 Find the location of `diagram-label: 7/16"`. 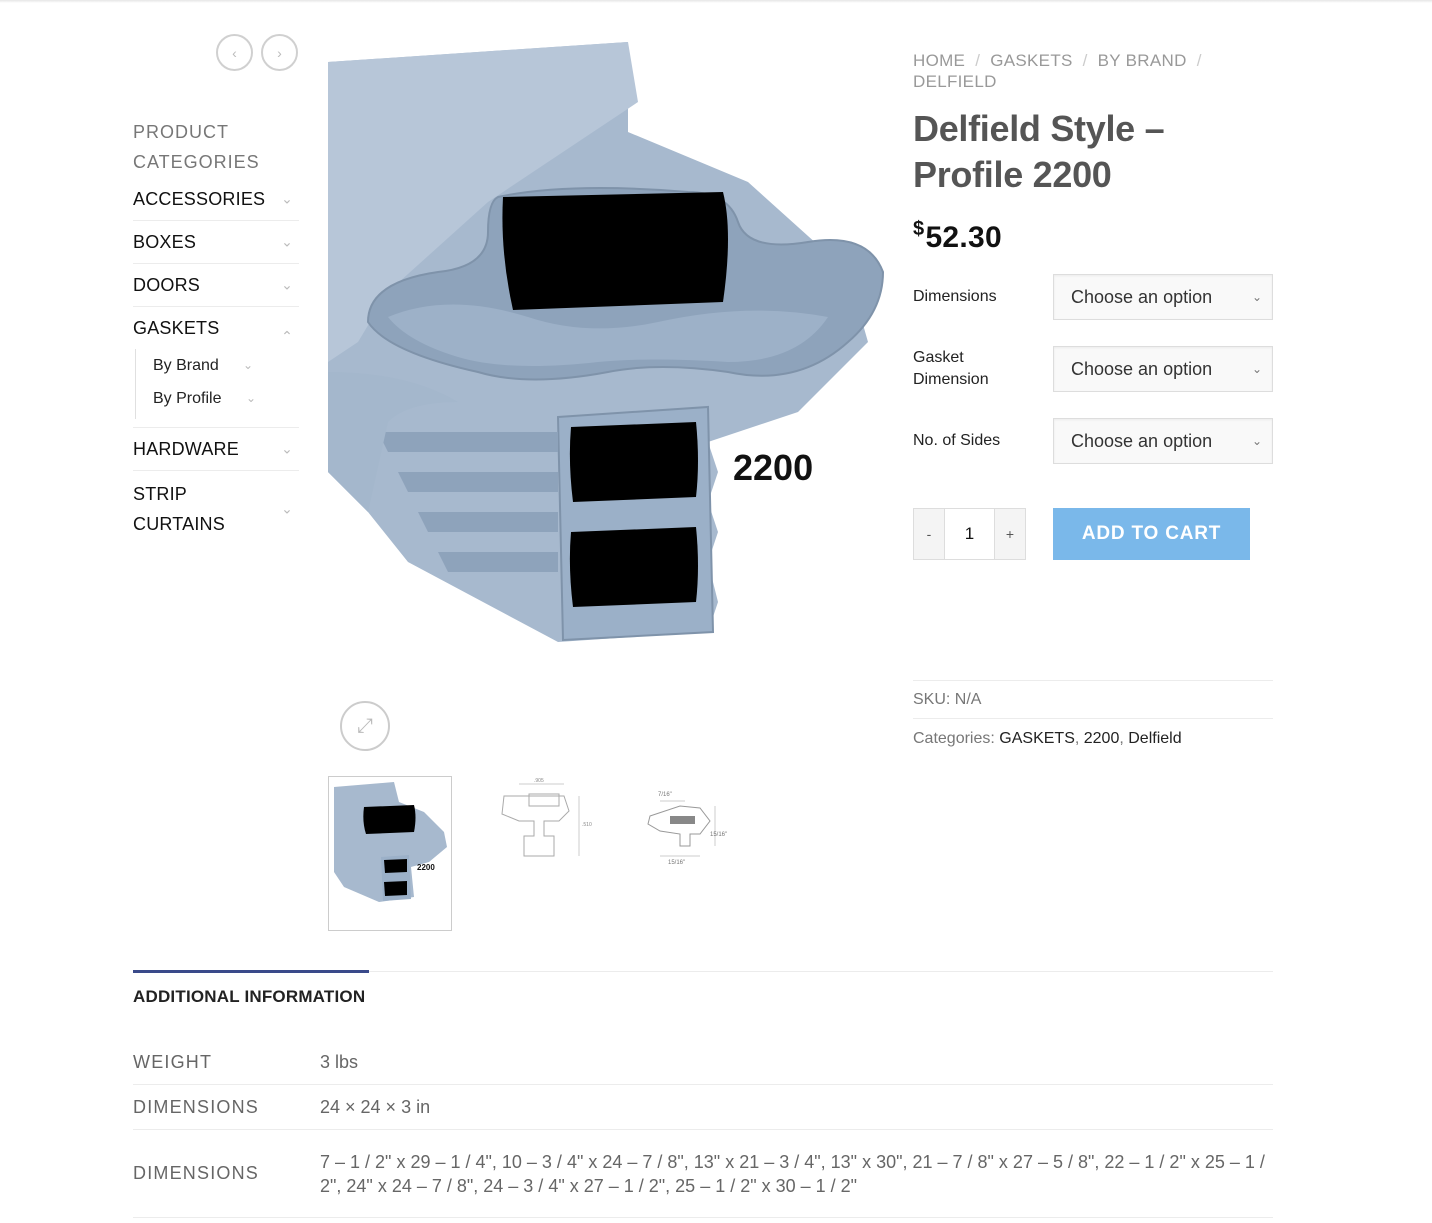

diagram-label: 7/16" is located at coordinates (665, 795).